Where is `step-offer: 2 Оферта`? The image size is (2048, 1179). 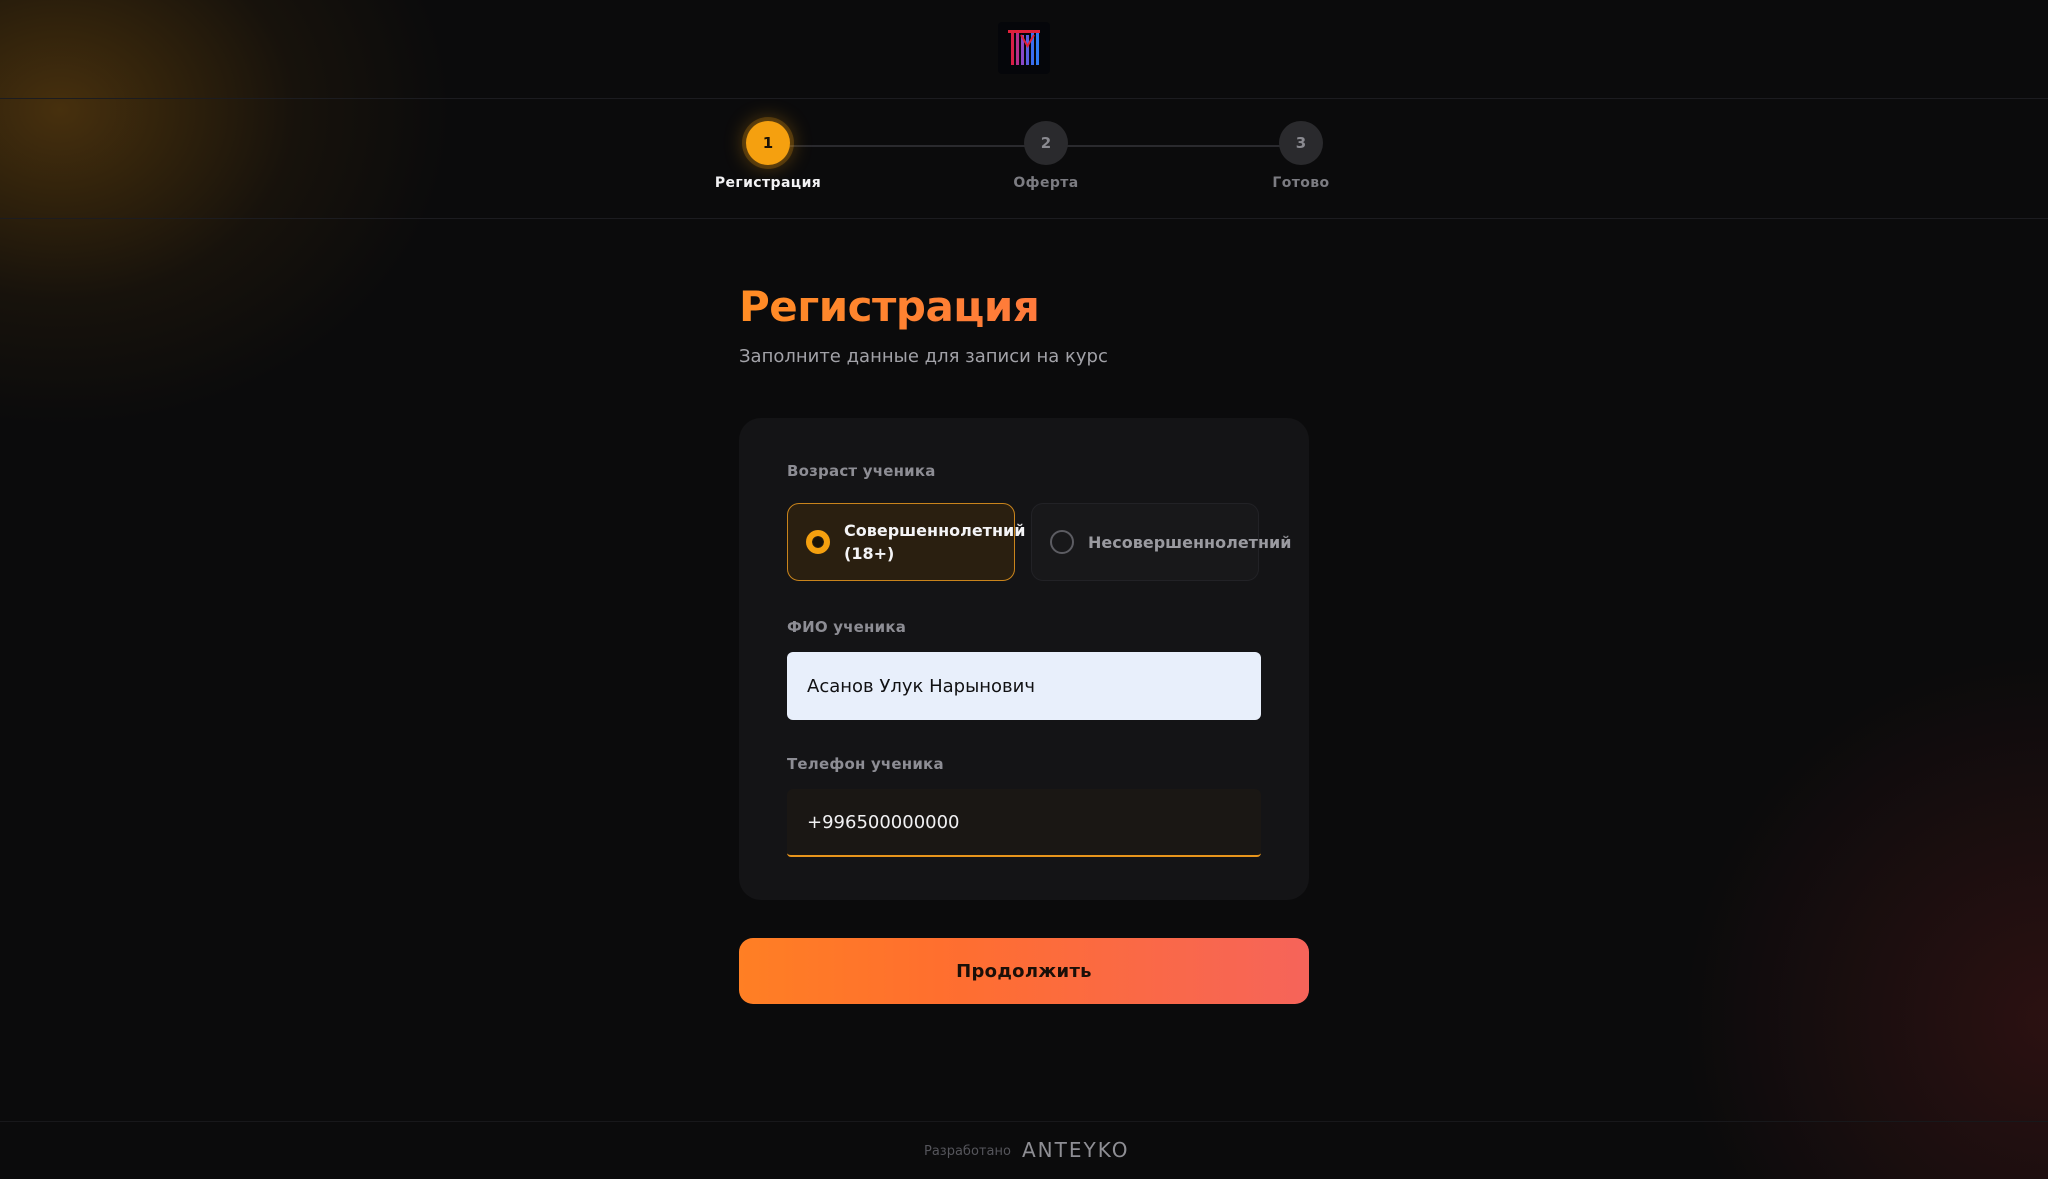 step-offer: 2 Оферта is located at coordinates (1046, 156).